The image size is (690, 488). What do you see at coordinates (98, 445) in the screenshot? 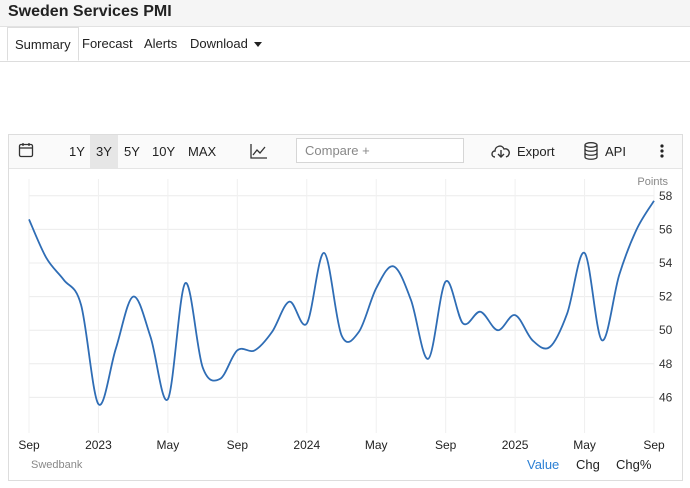
I see `x-tick-label: 2023` at bounding box center [98, 445].